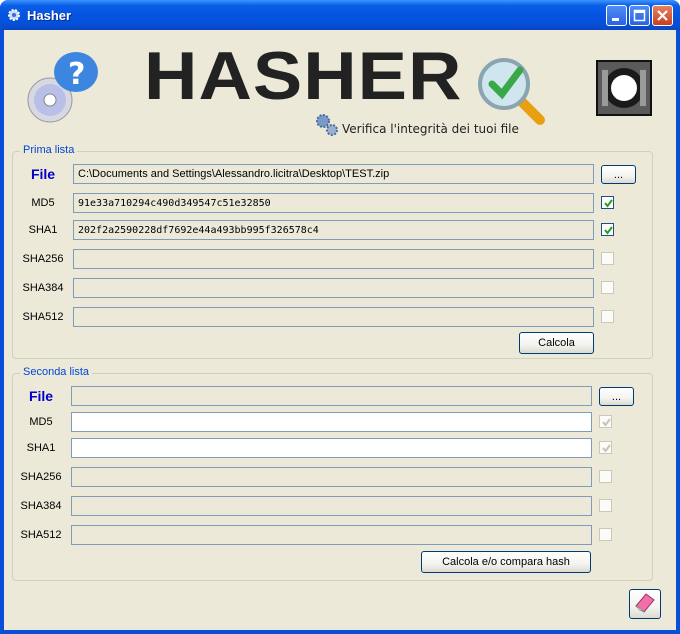  What do you see at coordinates (430, 129) in the screenshot?
I see `tagline: Verifica l'integrità dei tuoi file` at bounding box center [430, 129].